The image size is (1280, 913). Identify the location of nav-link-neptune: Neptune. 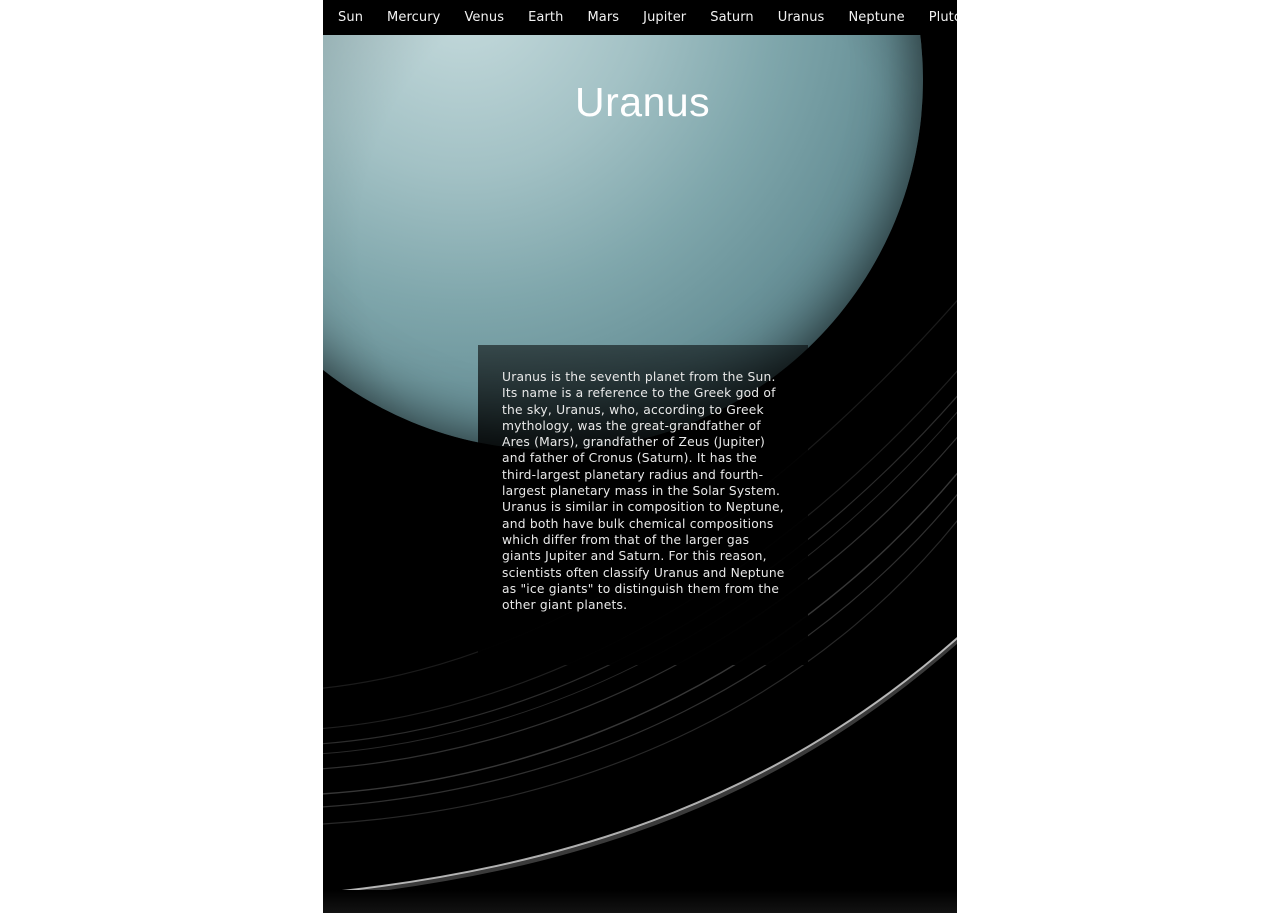
(876, 17).